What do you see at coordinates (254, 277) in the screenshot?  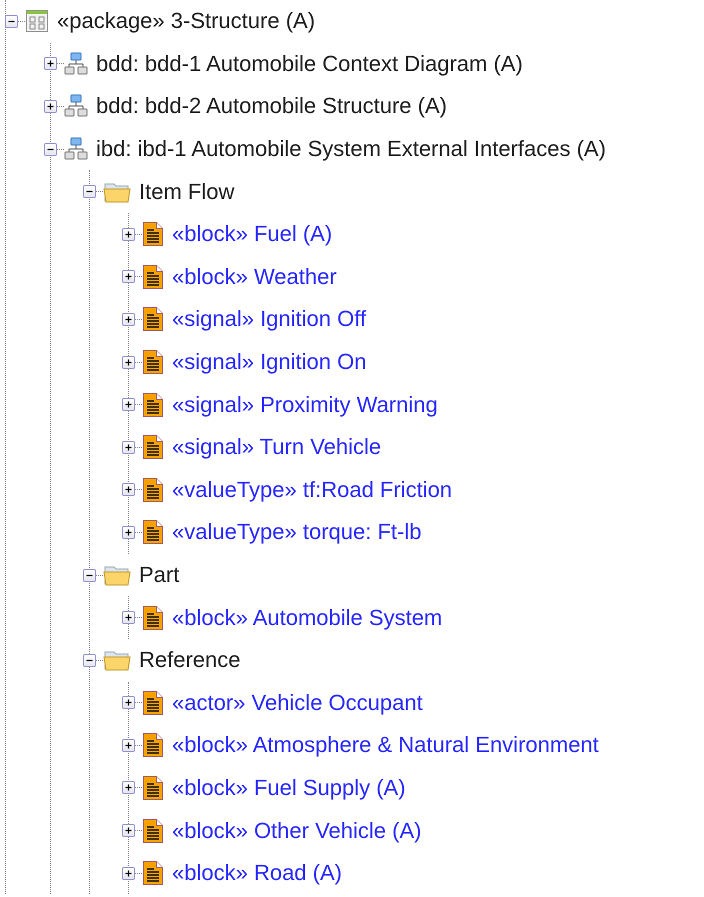 I see `tree-item-label: «block» Weather` at bounding box center [254, 277].